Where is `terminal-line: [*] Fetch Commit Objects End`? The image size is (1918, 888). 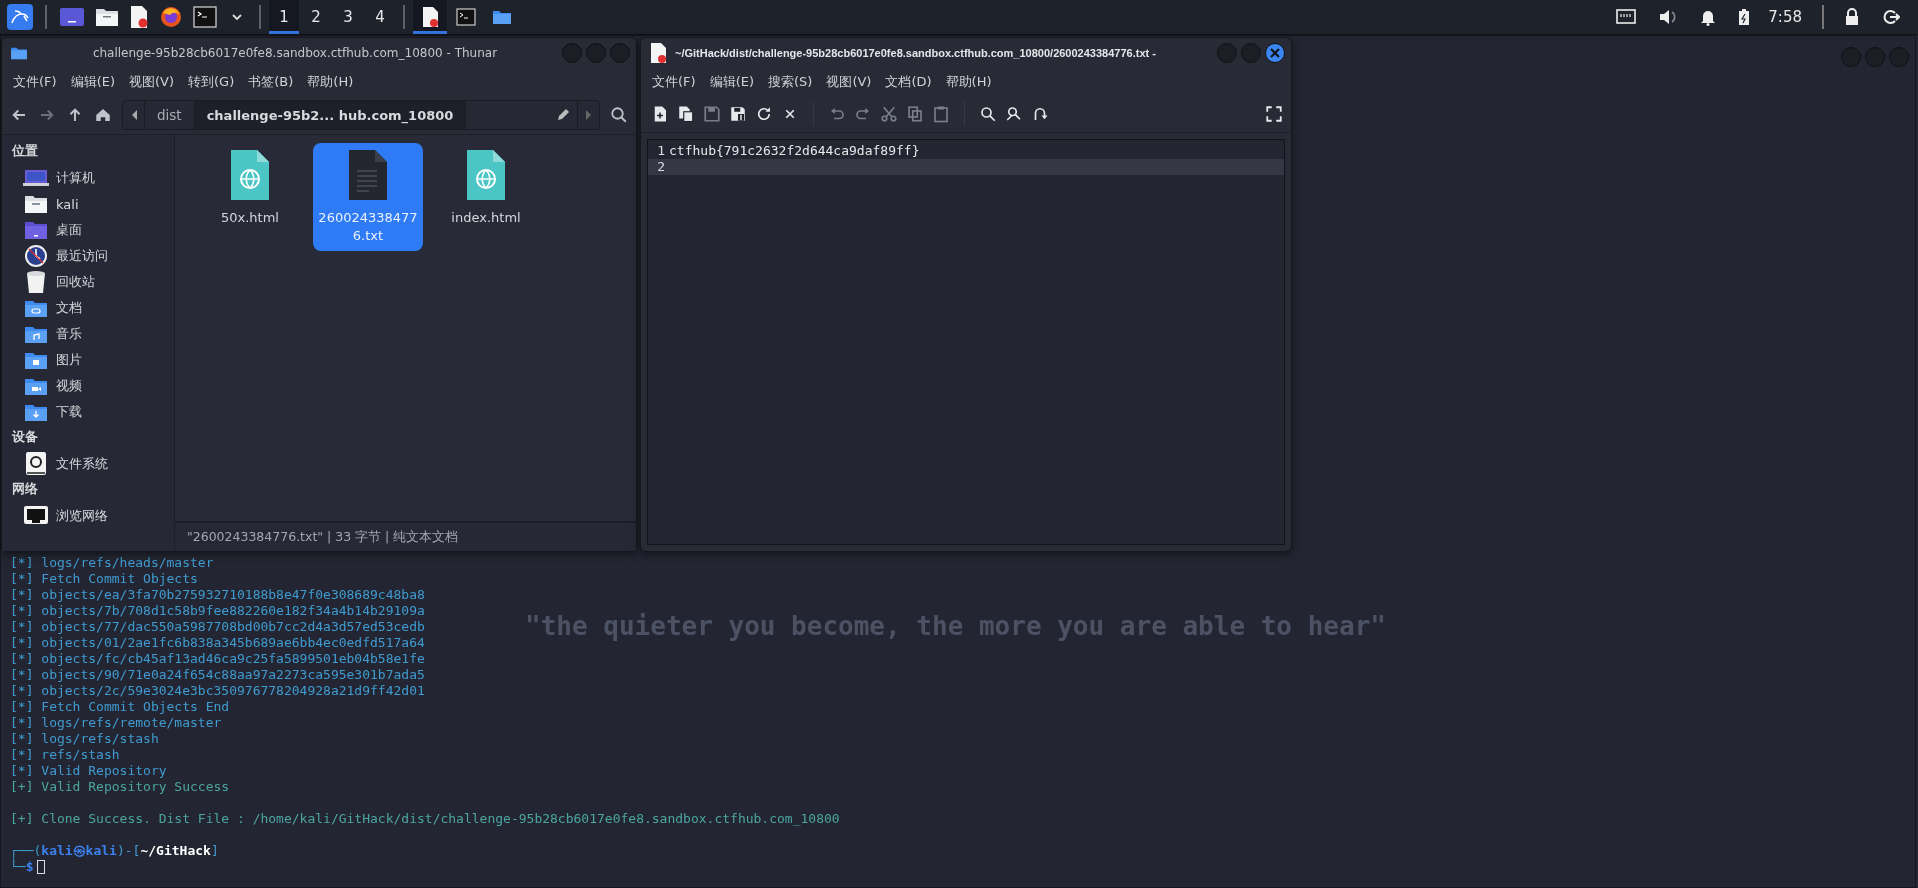 terminal-line: [*] Fetch Commit Objects End is located at coordinates (120, 707).